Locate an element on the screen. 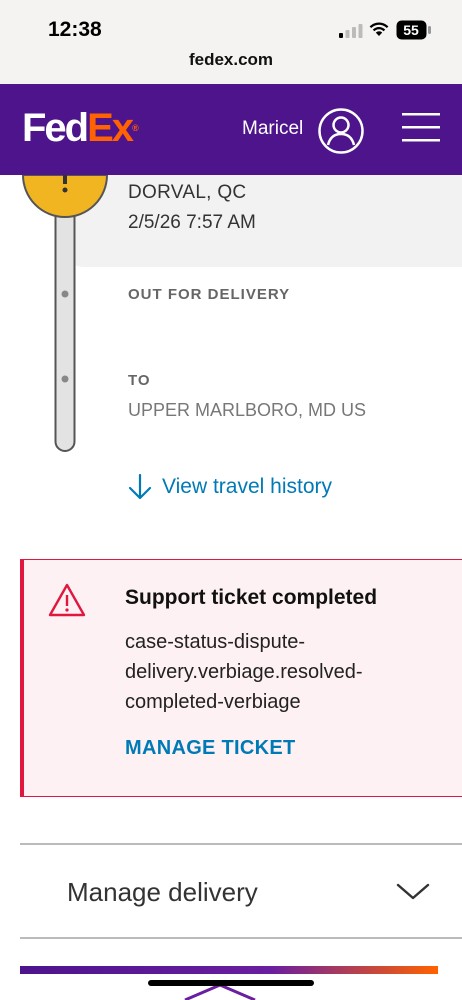  divider is located at coordinates (241, 938).